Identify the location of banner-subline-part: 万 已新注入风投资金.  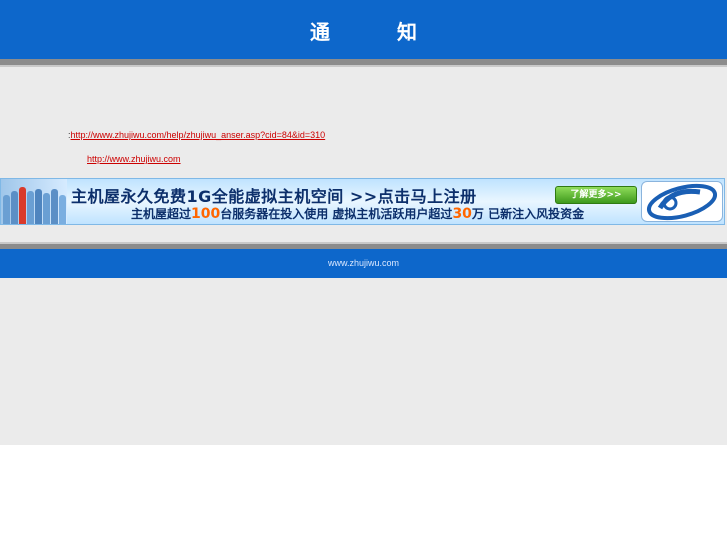
(528, 214).